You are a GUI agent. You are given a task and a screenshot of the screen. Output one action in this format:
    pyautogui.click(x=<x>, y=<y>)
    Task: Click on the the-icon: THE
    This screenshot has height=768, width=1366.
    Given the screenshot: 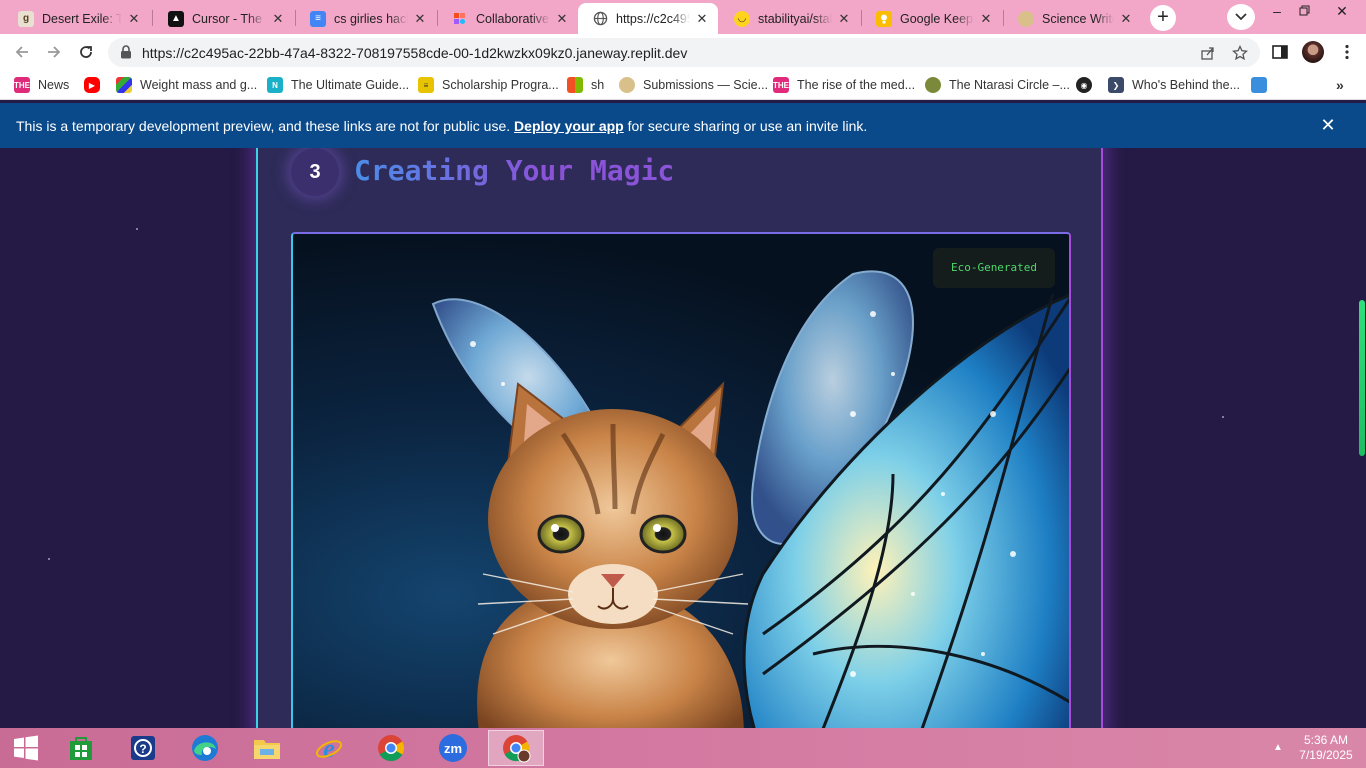 What is the action you would take?
    pyautogui.click(x=22, y=85)
    